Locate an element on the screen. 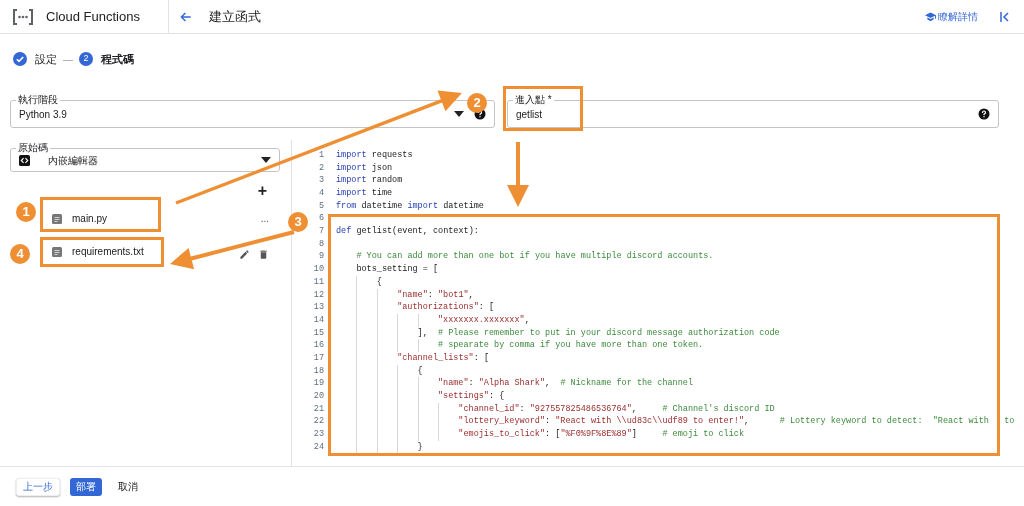 This screenshot has height=506, width=1024. code-line: "channel_lists": [ is located at coordinates (443, 358).